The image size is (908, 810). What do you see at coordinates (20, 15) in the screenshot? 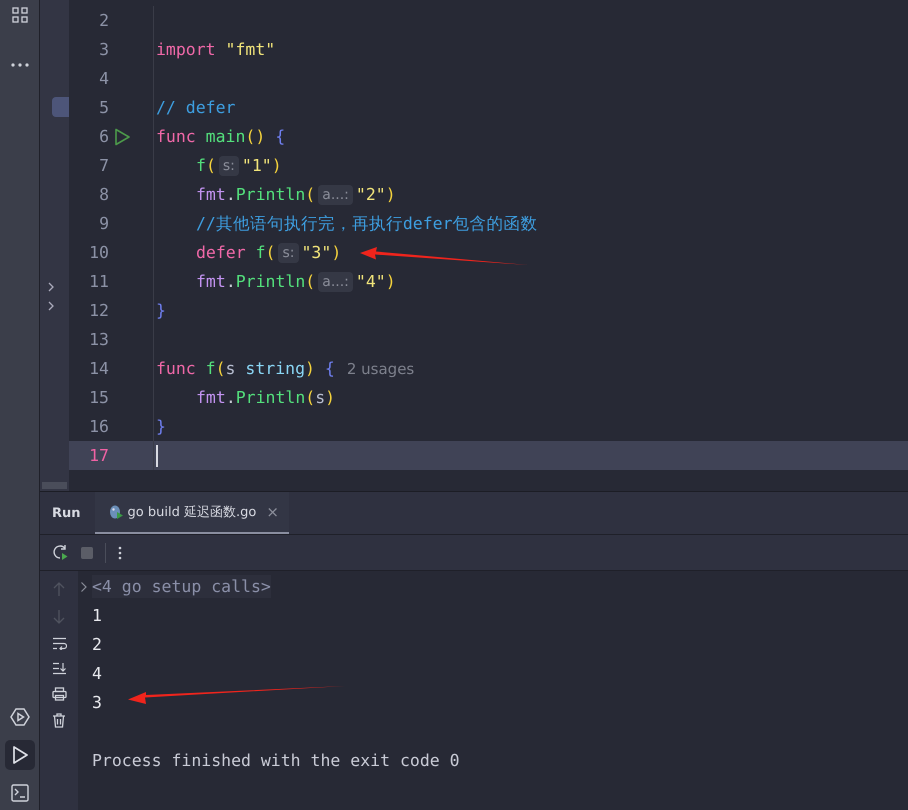
I see `grid-icon` at bounding box center [20, 15].